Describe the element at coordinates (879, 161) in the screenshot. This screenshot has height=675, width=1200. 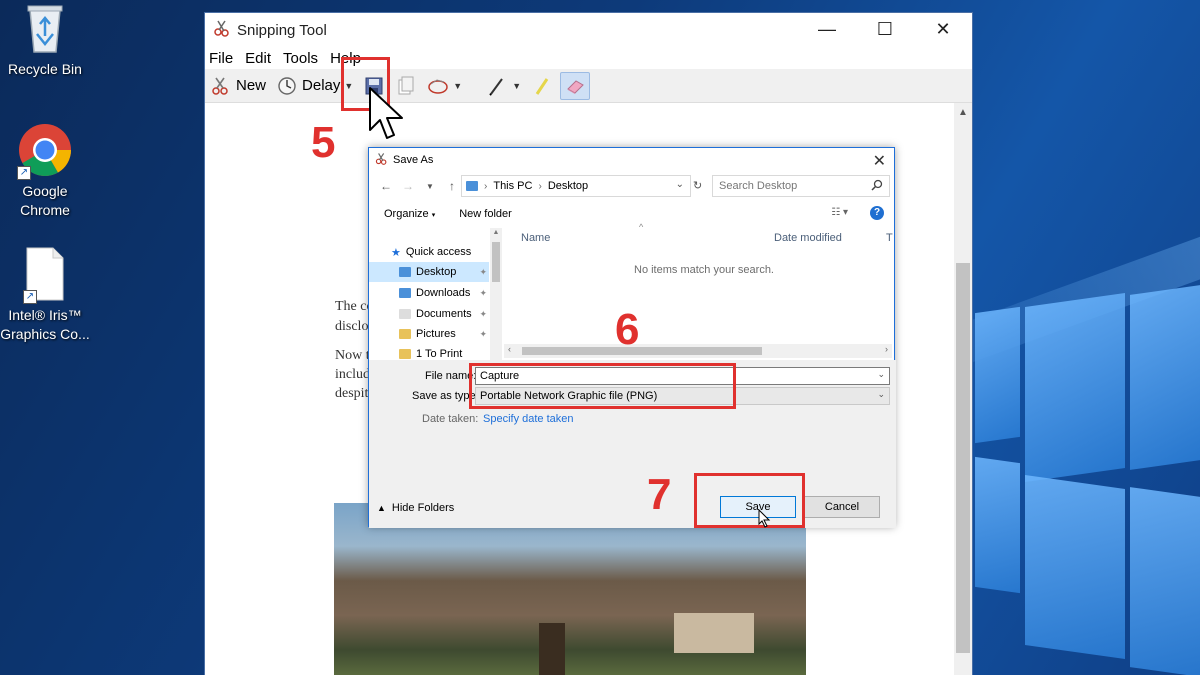
I see `close-icon: ✕` at that location.